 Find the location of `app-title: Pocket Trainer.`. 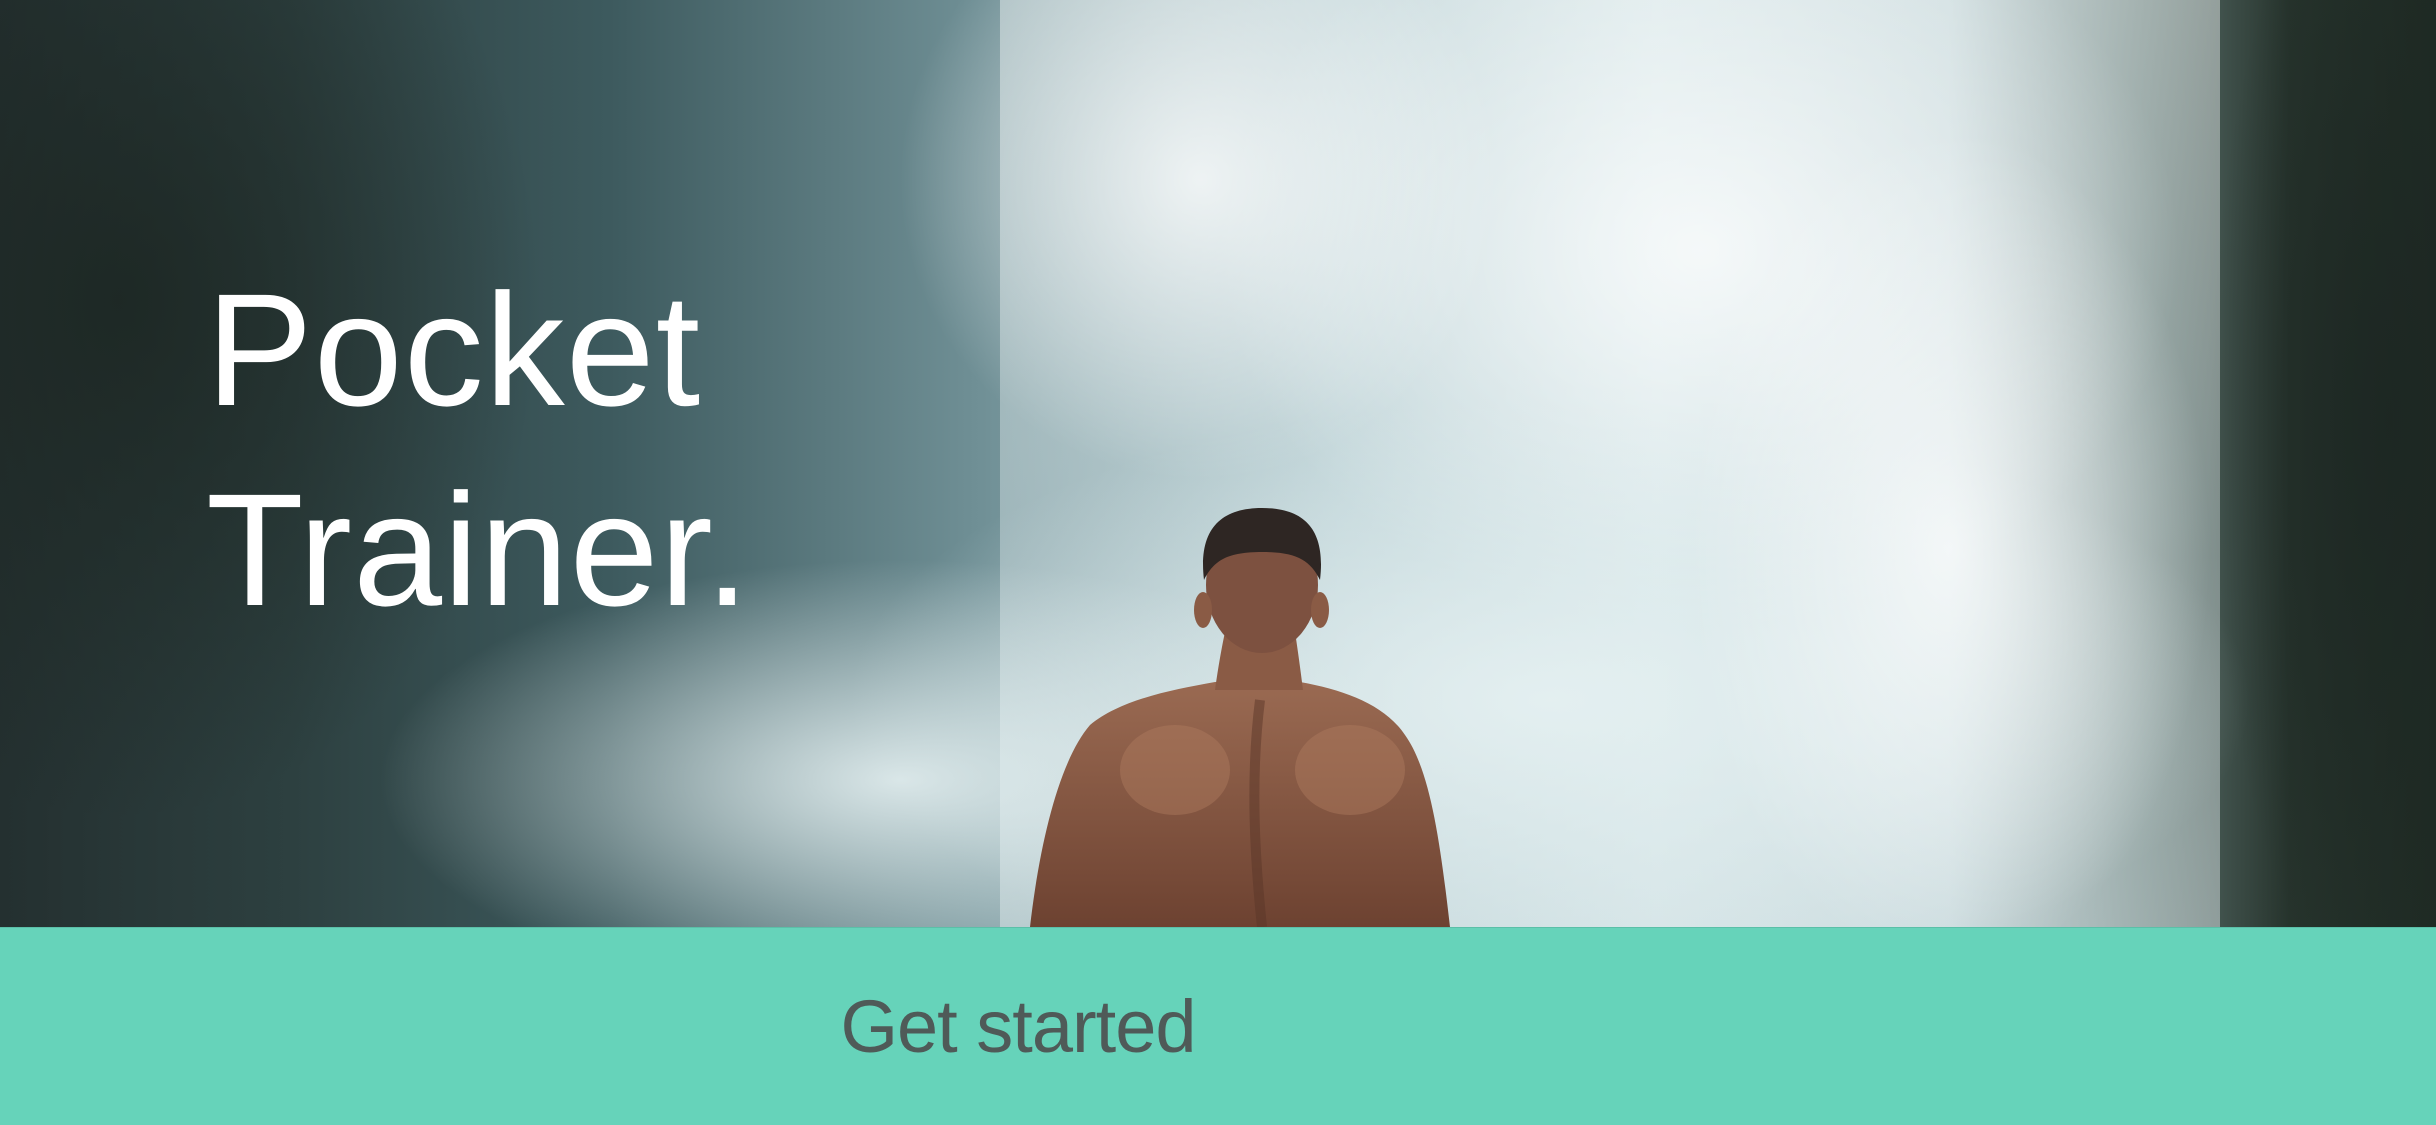

app-title: Pocket Trainer. is located at coordinates (478, 450).